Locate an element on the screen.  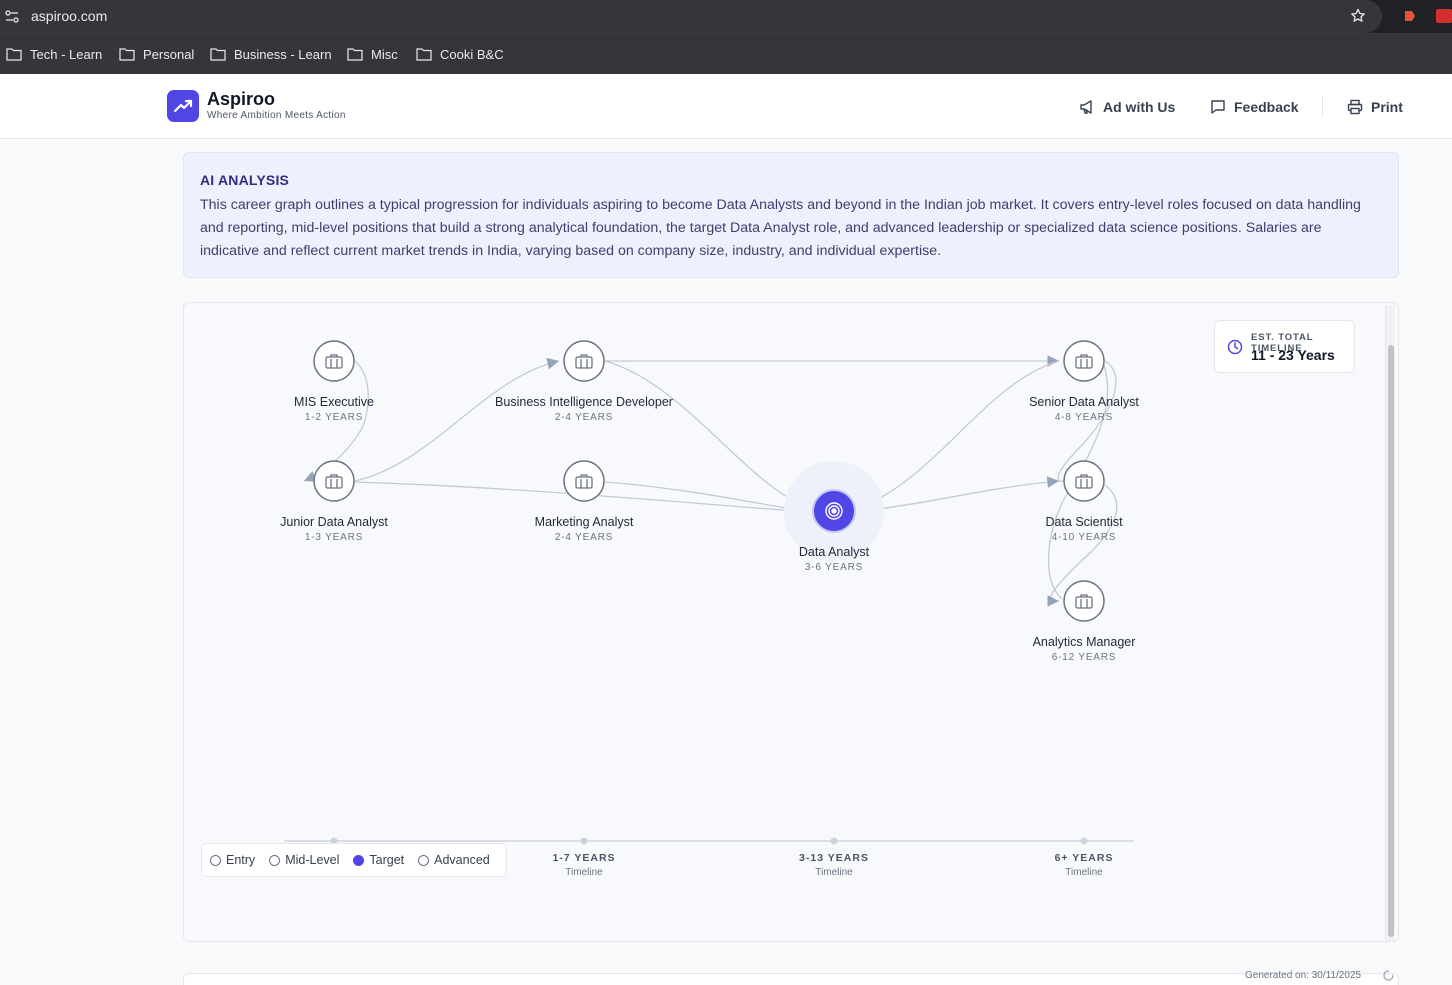
timeline-axis-label: 6+ YEARS is located at coordinates (1084, 858).